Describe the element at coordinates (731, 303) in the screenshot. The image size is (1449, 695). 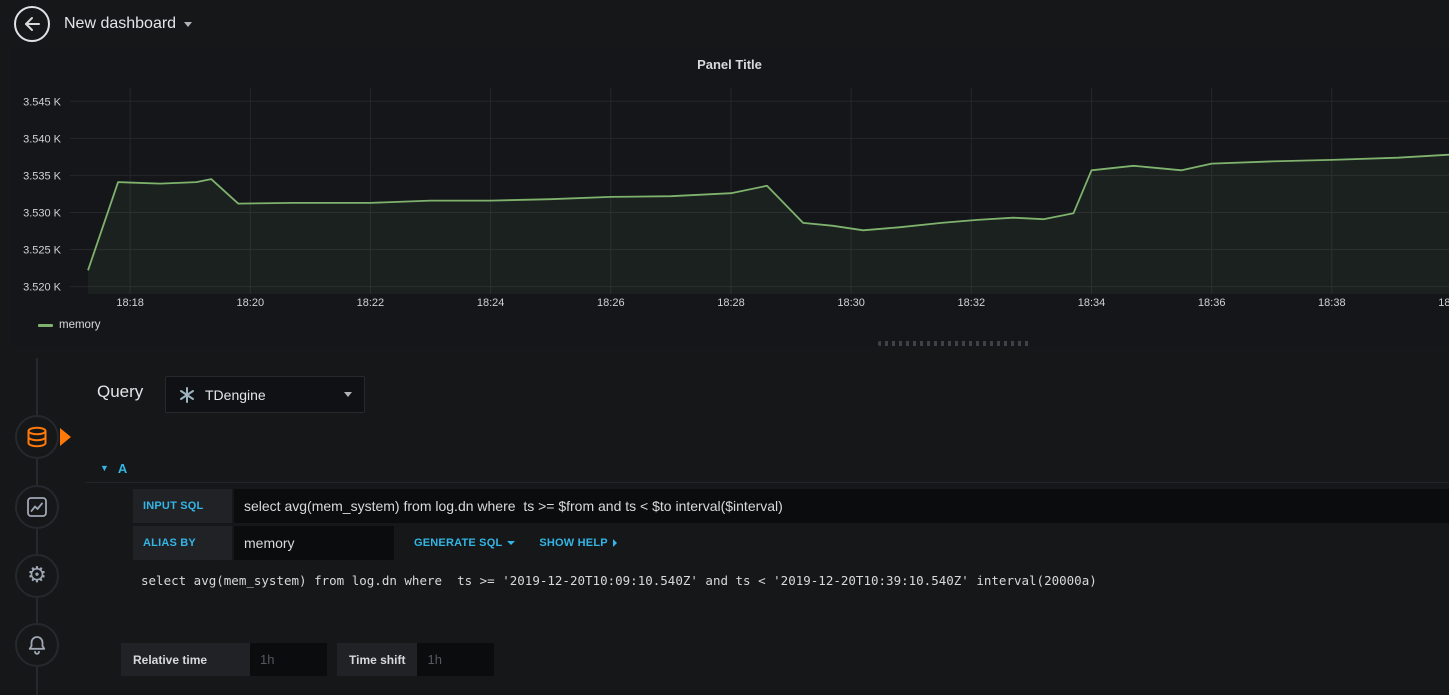
I see `svg-text: 18:28` at that location.